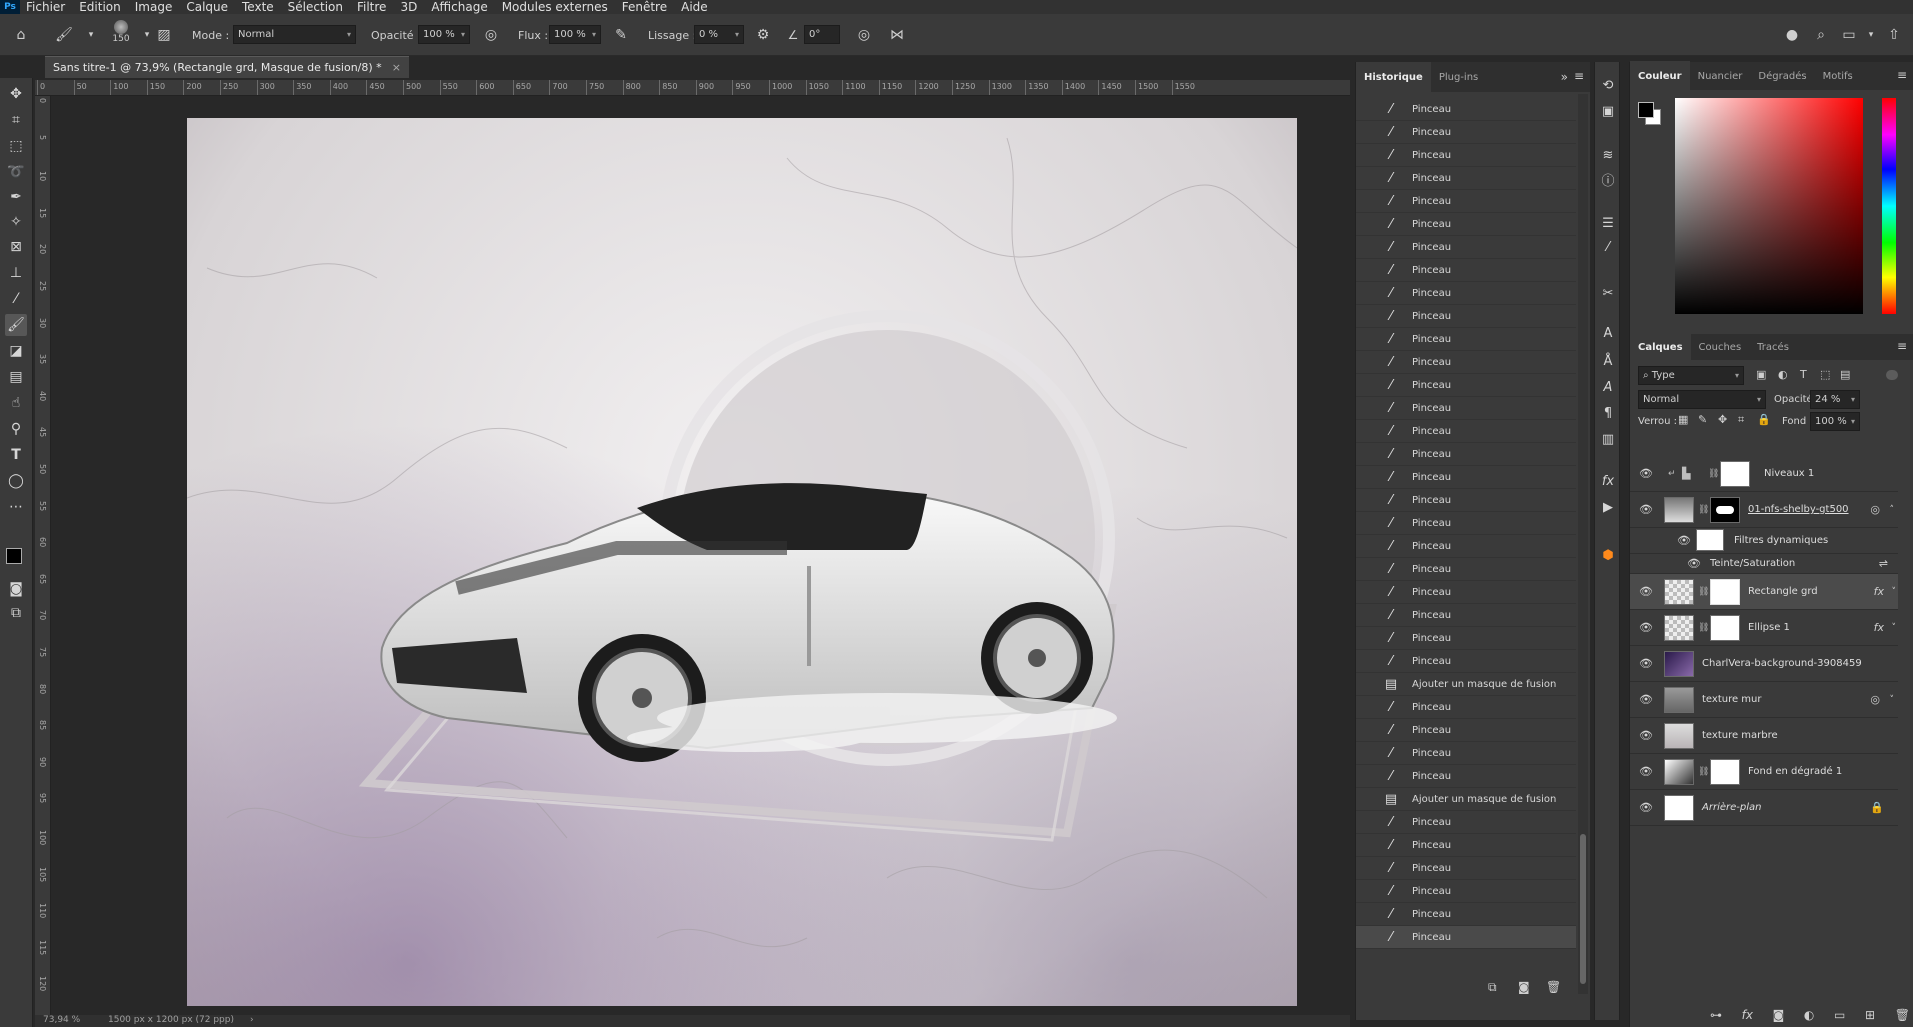 The width and height of the screenshot is (1913, 1027). What do you see at coordinates (1870, 1016) in the screenshot?
I see `new-layer-icon: ⊞` at bounding box center [1870, 1016].